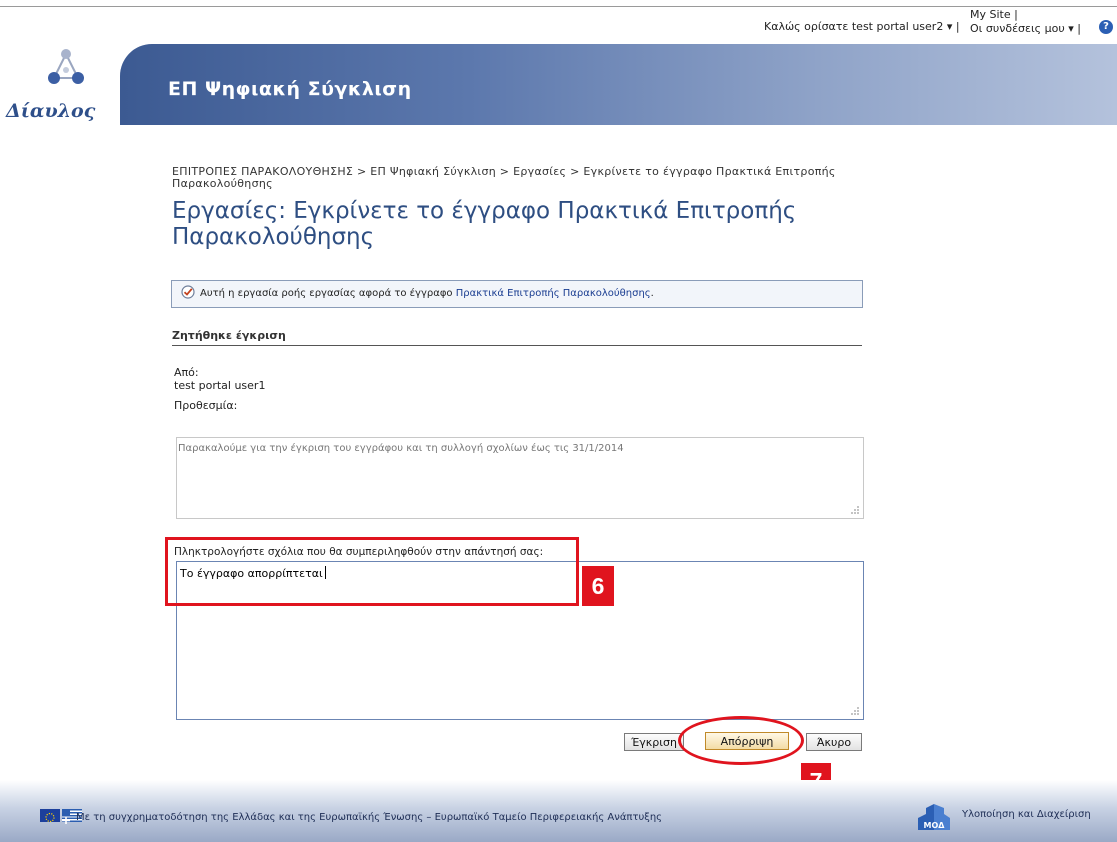  I want to click on my-links-label: Οι συνδέσεις μου, so click(1017, 28).